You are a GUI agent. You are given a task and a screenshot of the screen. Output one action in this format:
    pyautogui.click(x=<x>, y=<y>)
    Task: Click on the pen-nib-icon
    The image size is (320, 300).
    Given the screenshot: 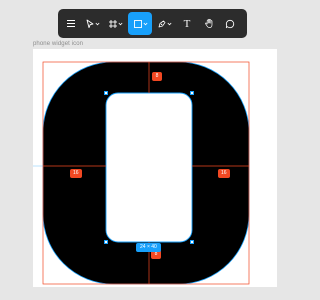 What is the action you would take?
    pyautogui.click(x=162, y=24)
    